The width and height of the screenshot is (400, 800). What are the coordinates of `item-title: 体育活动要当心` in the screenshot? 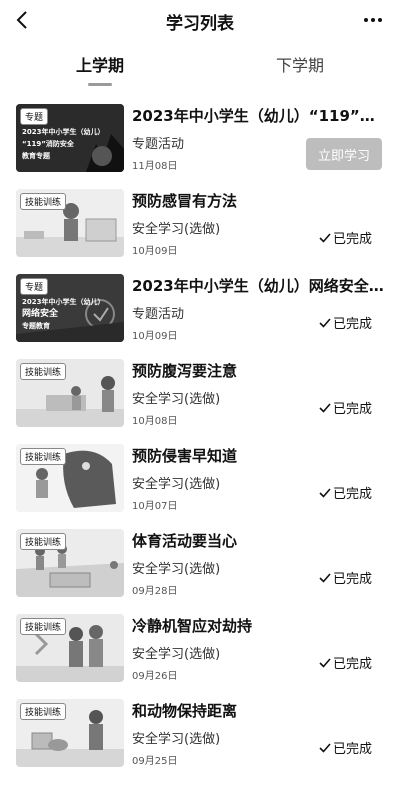 It's located at (185, 541).